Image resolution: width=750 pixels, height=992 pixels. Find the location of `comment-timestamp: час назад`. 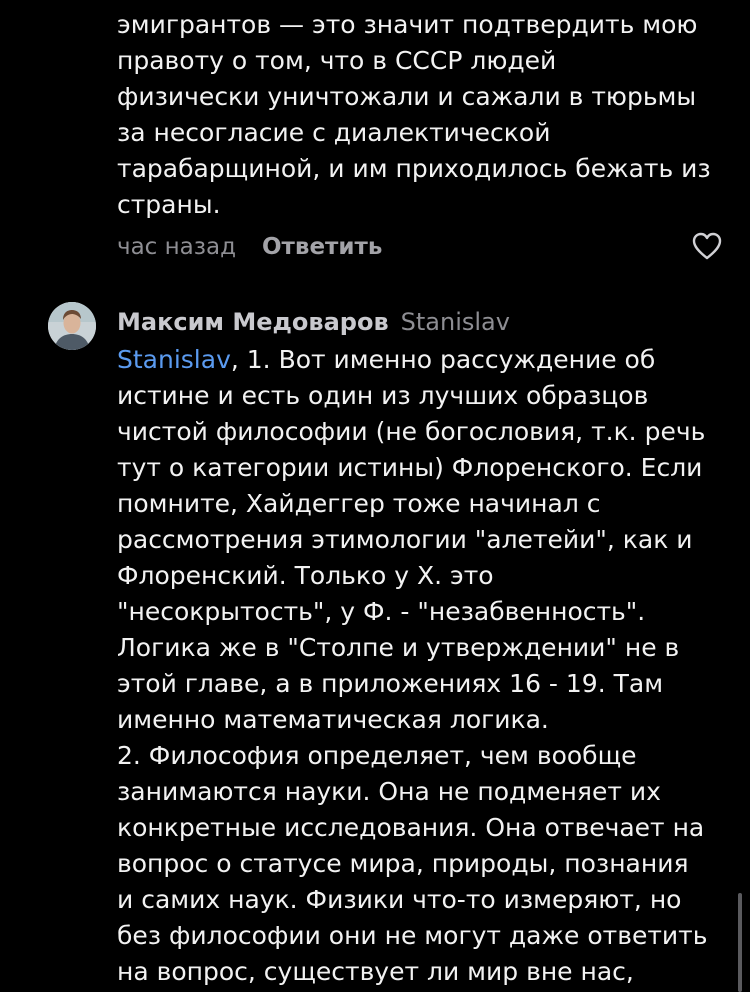

comment-timestamp: час назад is located at coordinates (176, 247).